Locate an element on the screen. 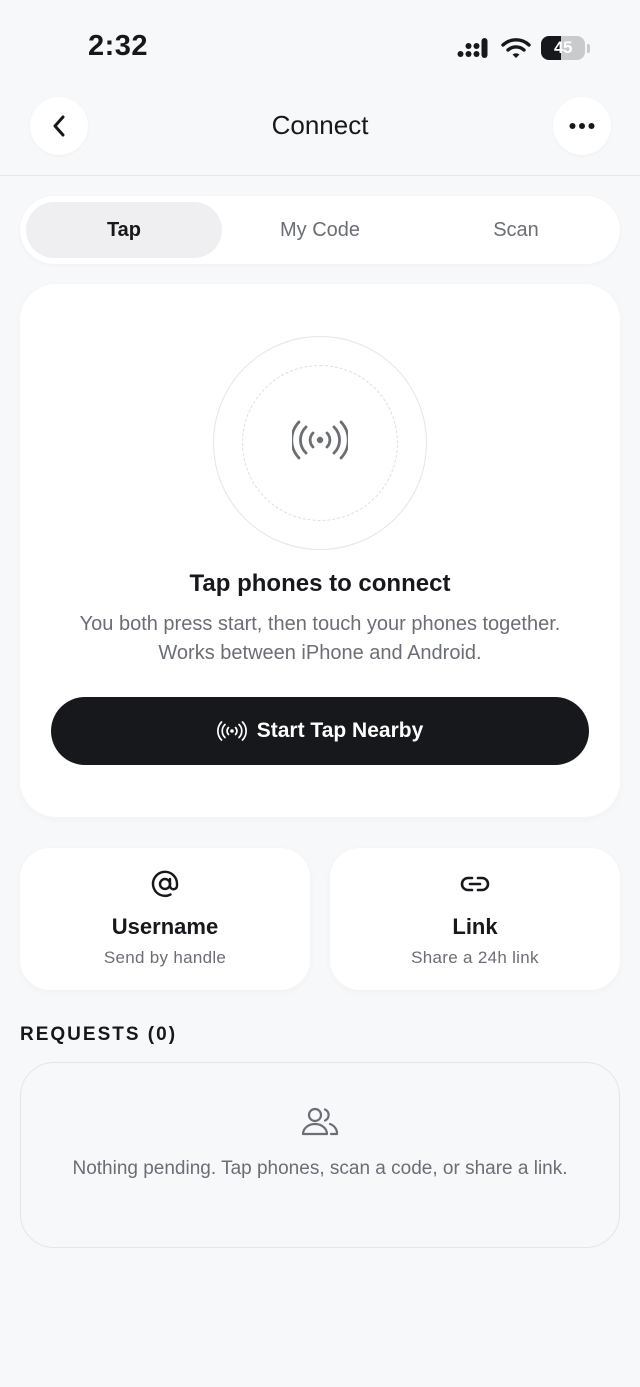 Image resolution: width=640 pixels, height=1387 pixels. tab-my-code: My Code is located at coordinates (320, 230).